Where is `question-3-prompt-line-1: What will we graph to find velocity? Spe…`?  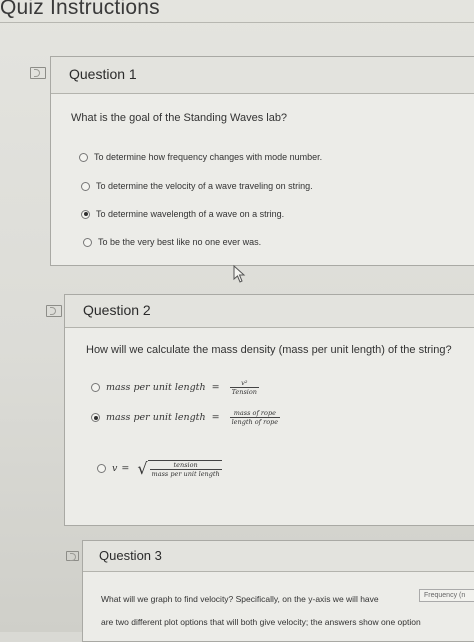 question-3-prompt-line-1: What will we graph to find velocity? Spe… is located at coordinates (240, 599).